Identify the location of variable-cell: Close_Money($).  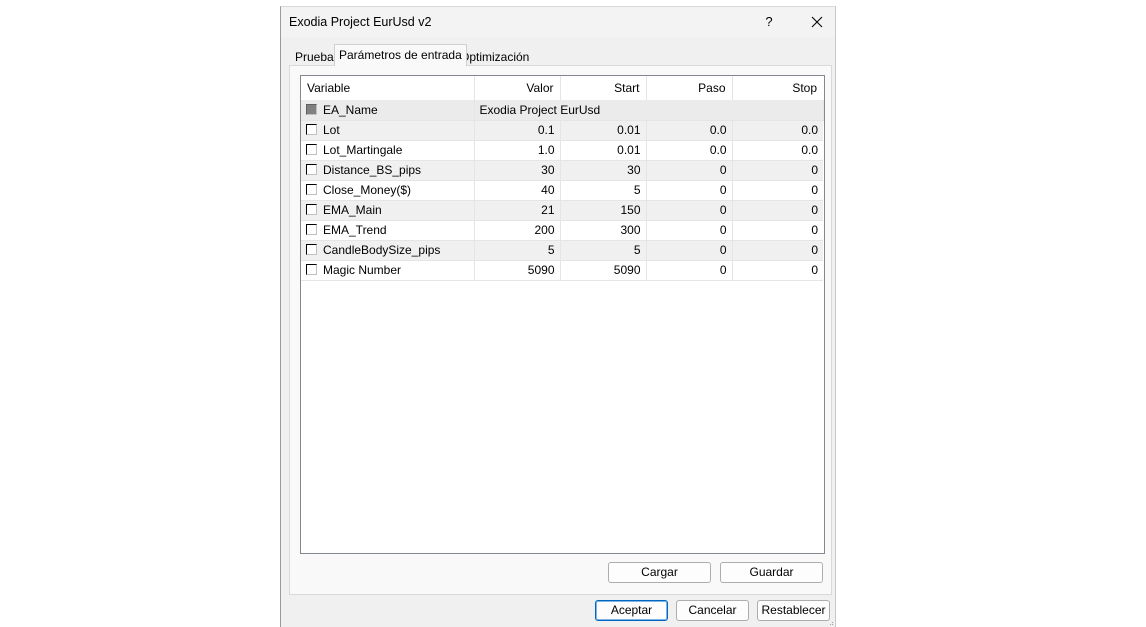
(388, 190).